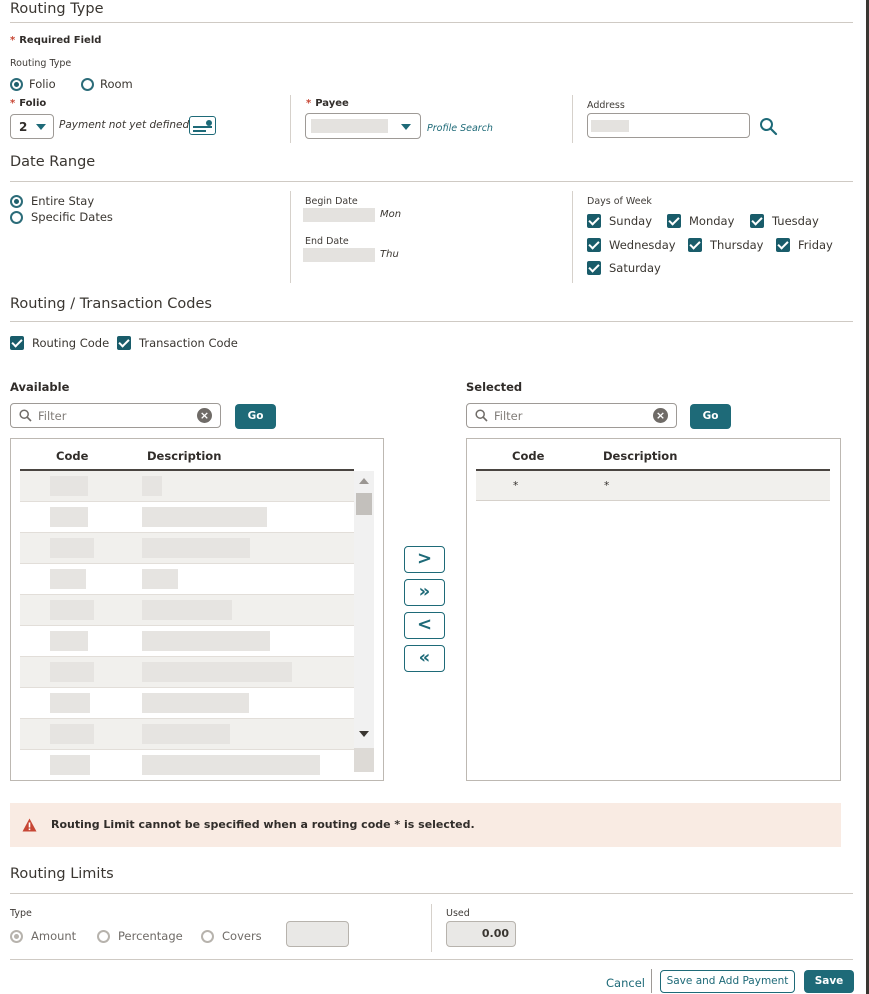 The height and width of the screenshot is (994, 869). I want to click on required-note: * Required Field, so click(56, 40).